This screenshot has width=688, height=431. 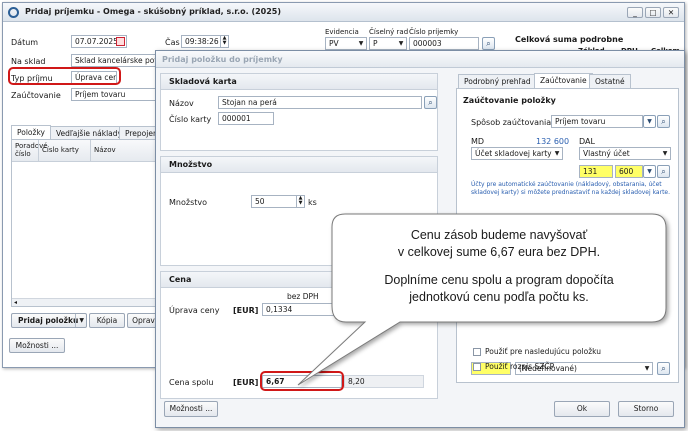 I want to click on ciselny-rad-select: P ▼, so click(x=388, y=43).